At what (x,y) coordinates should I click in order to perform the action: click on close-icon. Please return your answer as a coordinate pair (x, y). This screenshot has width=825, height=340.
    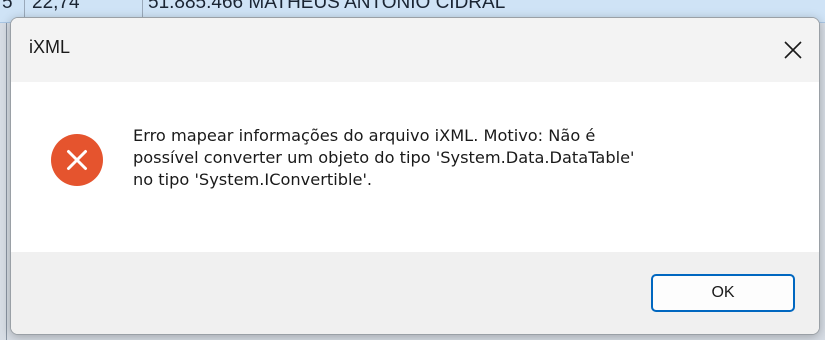
    Looking at the image, I should click on (793, 50).